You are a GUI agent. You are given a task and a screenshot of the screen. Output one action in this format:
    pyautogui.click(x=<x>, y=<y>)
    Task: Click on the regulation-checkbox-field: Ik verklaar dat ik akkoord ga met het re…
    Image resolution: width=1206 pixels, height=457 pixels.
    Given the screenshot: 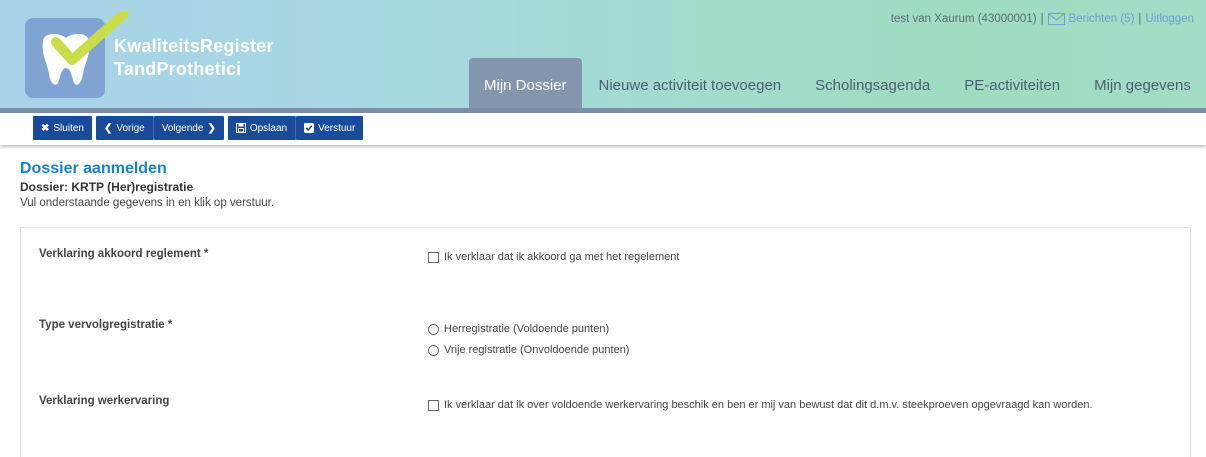 What is the action you would take?
    pyautogui.click(x=553, y=257)
    